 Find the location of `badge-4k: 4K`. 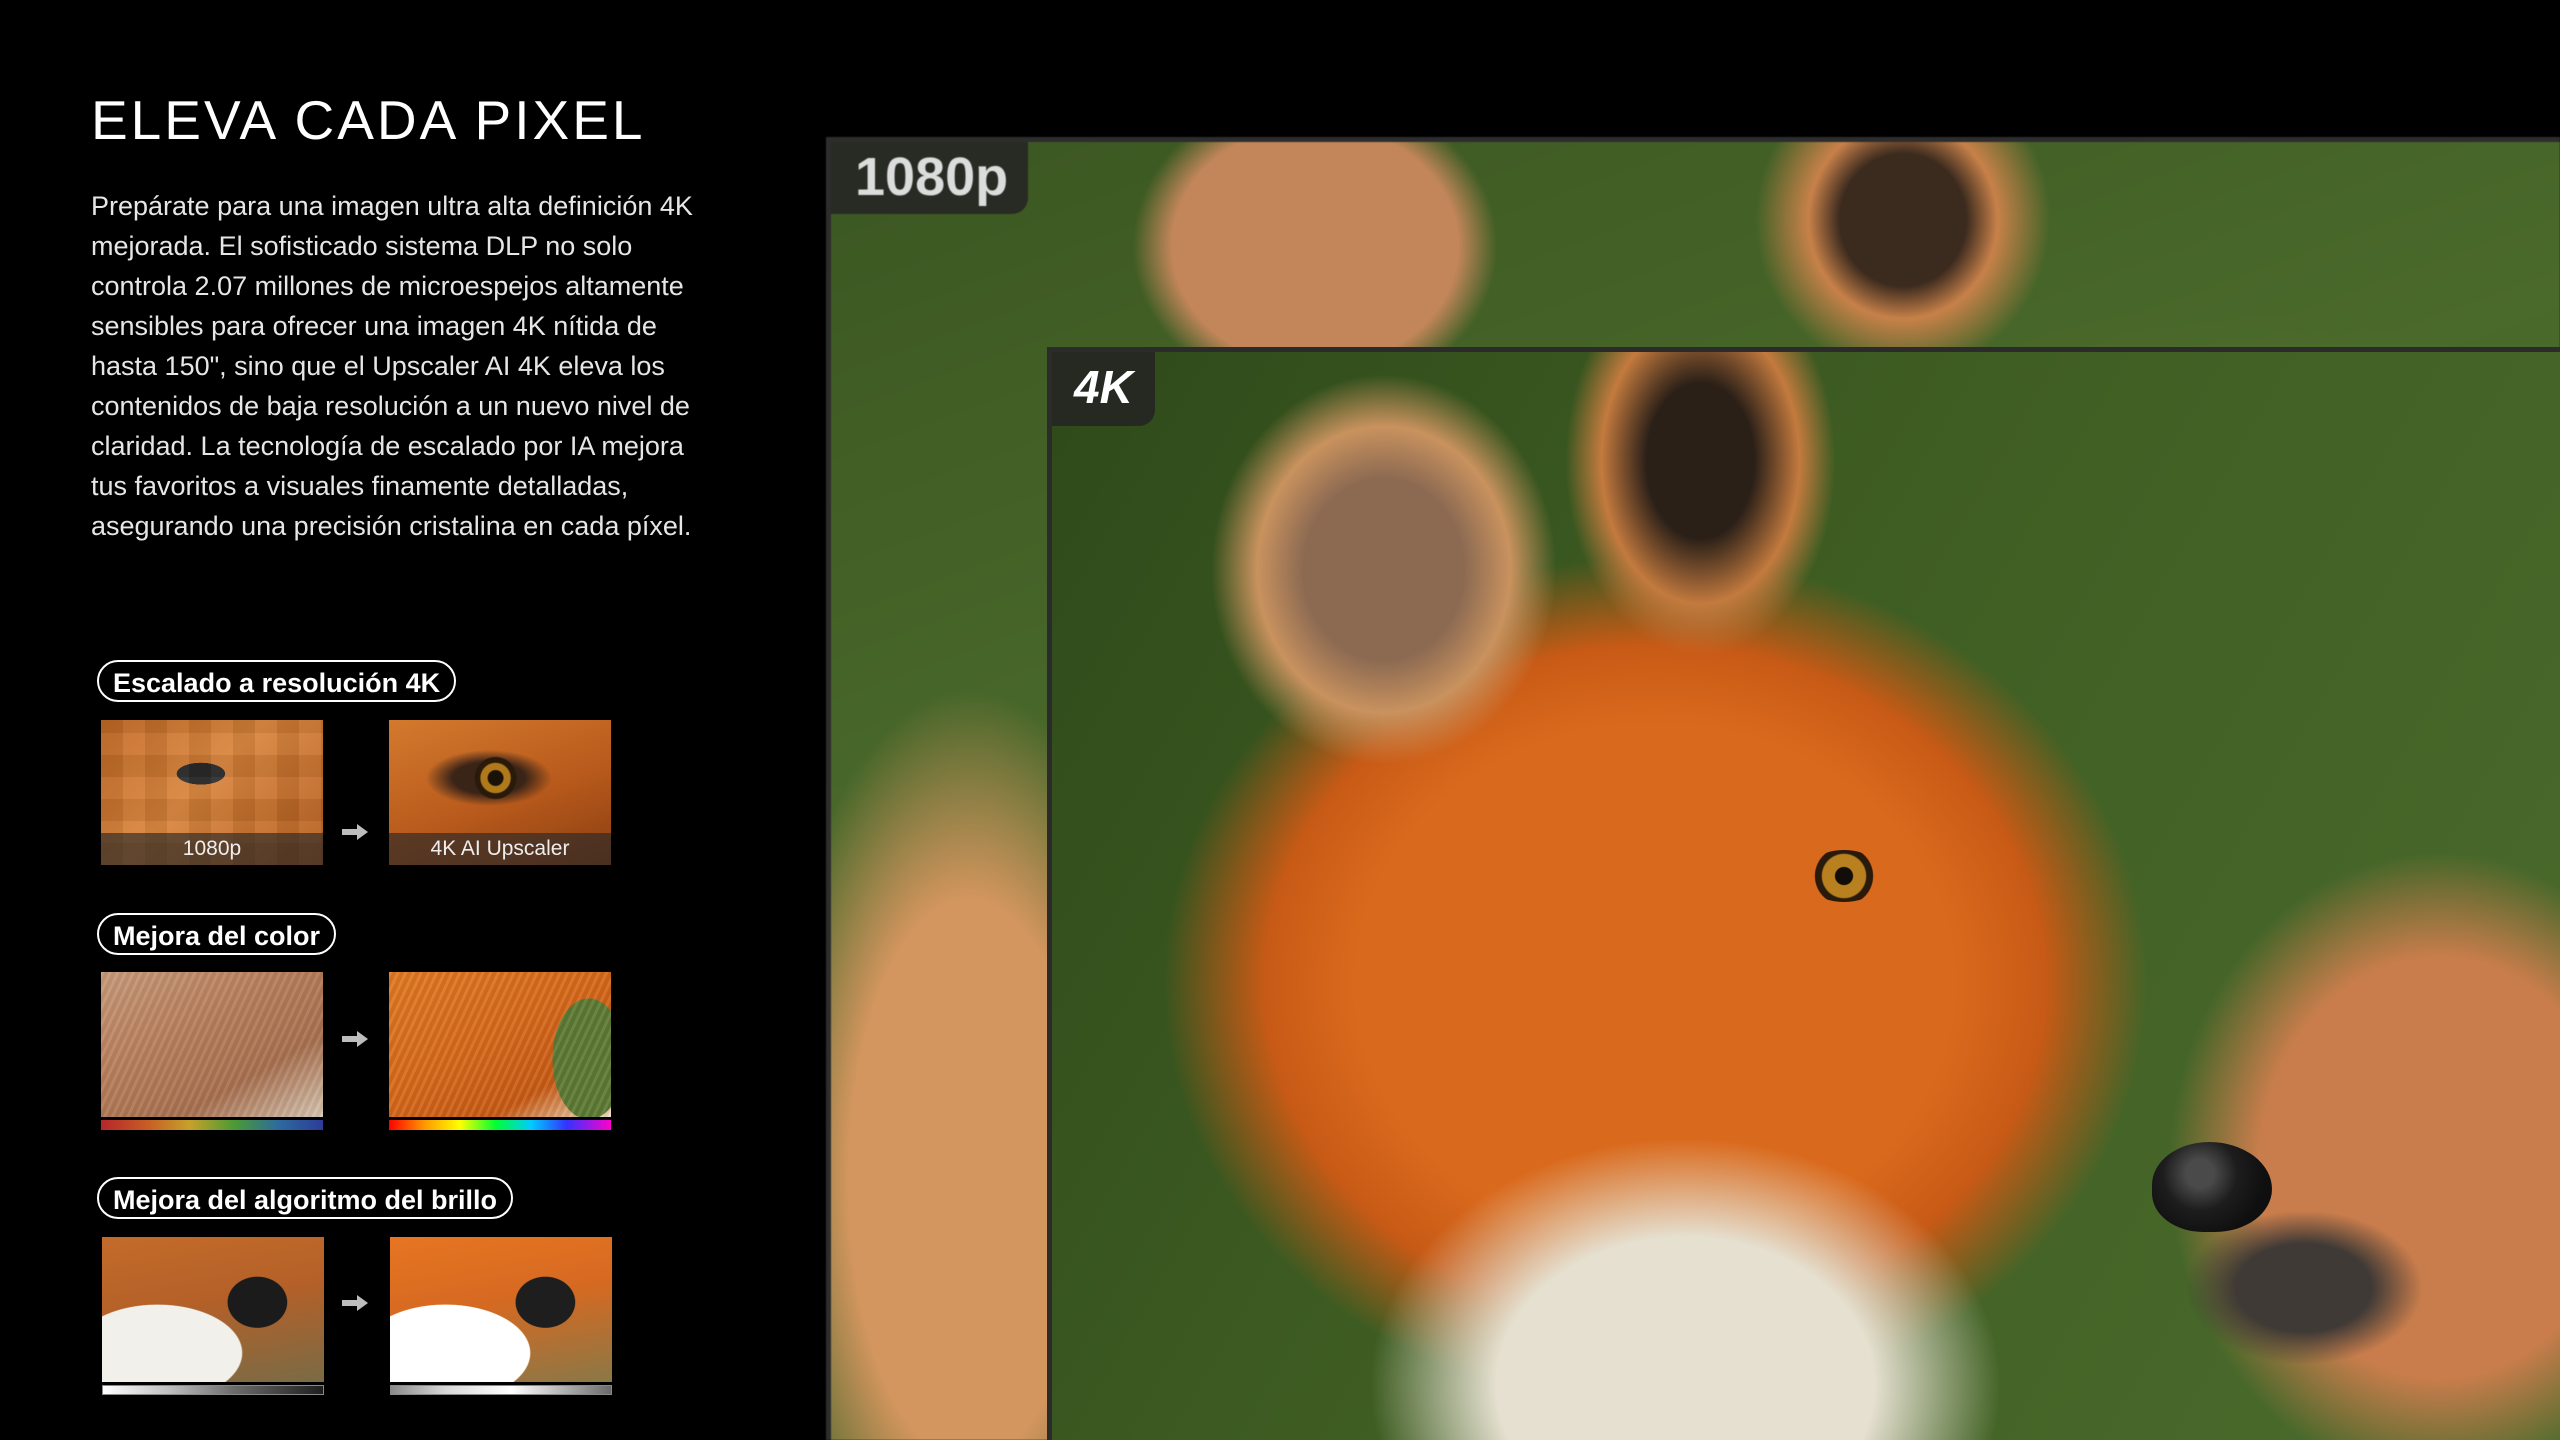

badge-4k: 4K is located at coordinates (1103, 389).